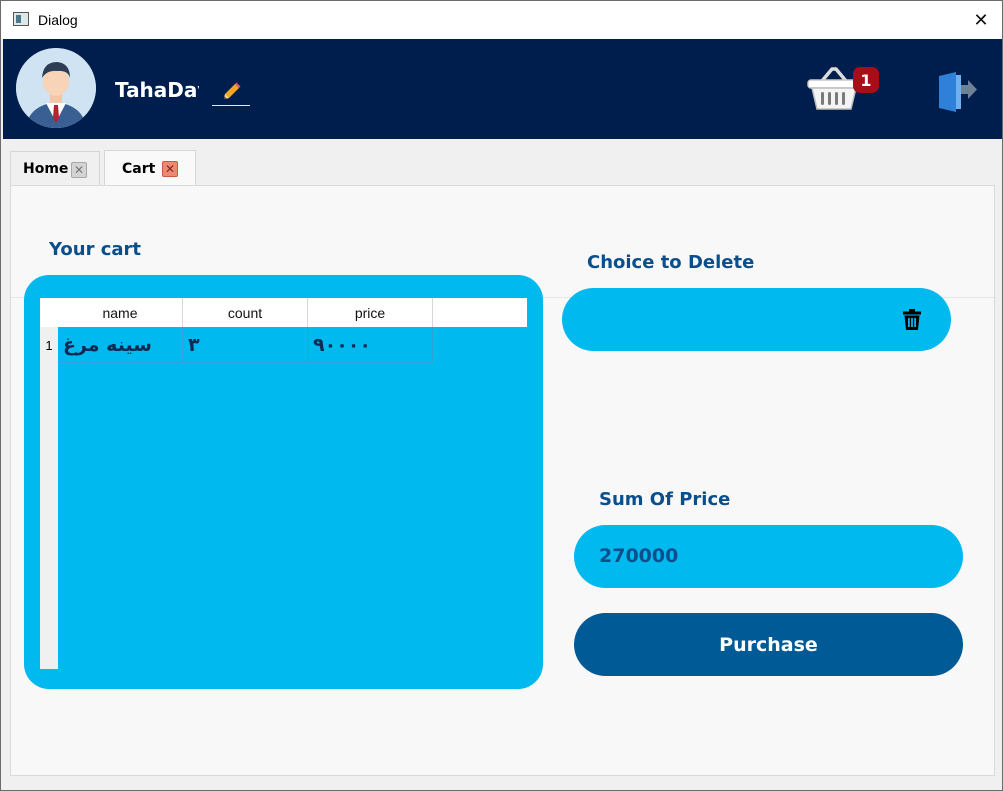  What do you see at coordinates (756, 319) in the screenshot?
I see `delete-choice-field` at bounding box center [756, 319].